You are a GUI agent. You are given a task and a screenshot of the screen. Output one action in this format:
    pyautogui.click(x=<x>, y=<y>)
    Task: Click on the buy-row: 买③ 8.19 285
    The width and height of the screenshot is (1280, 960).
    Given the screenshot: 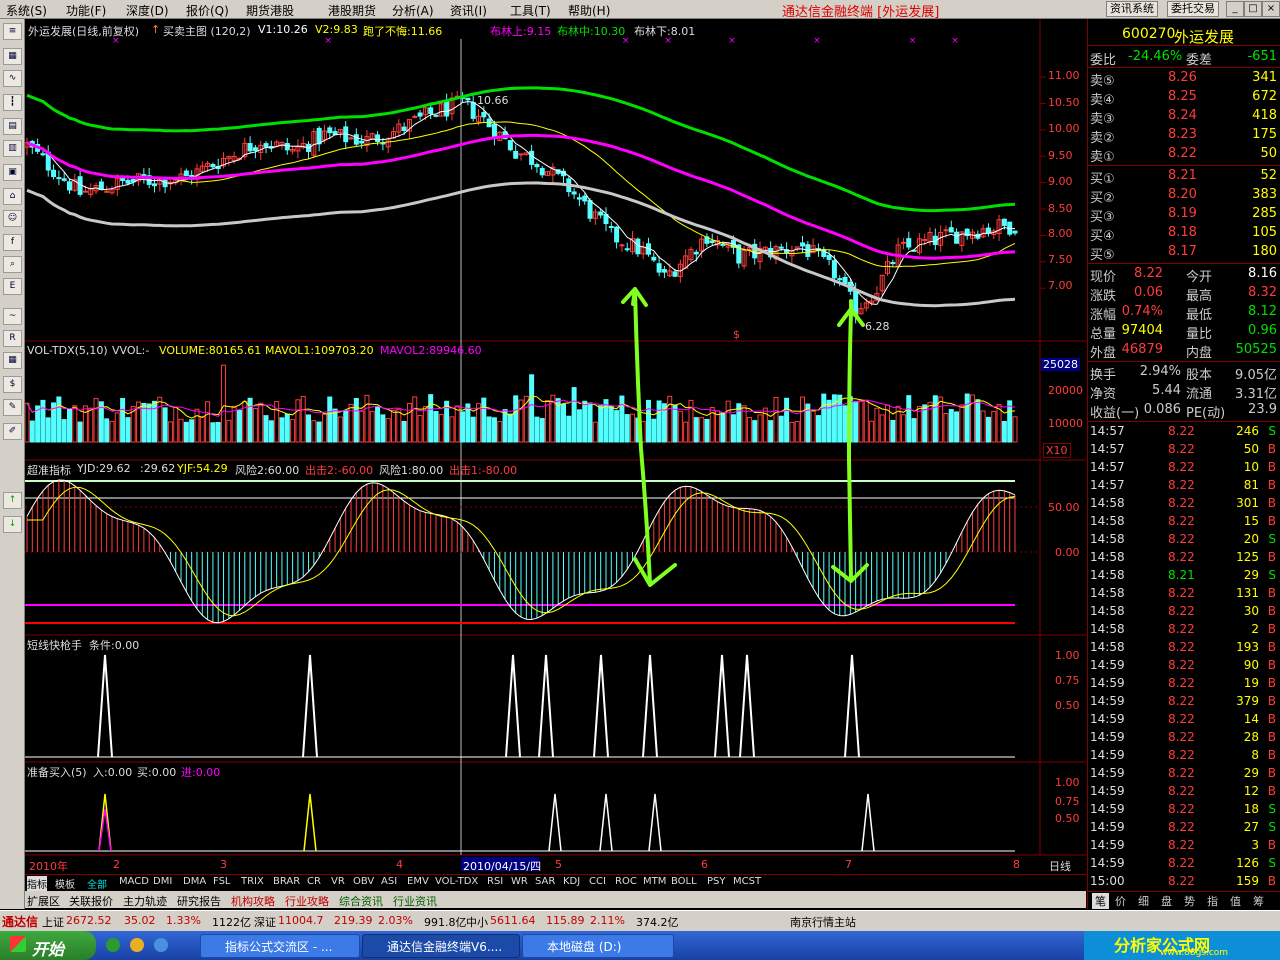 What is the action you would take?
    pyautogui.click(x=1184, y=215)
    